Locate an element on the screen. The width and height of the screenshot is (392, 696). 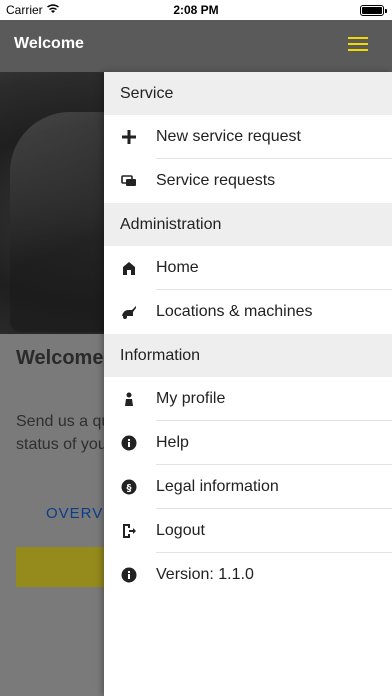
app-bar: Welcome is located at coordinates (196, 46).